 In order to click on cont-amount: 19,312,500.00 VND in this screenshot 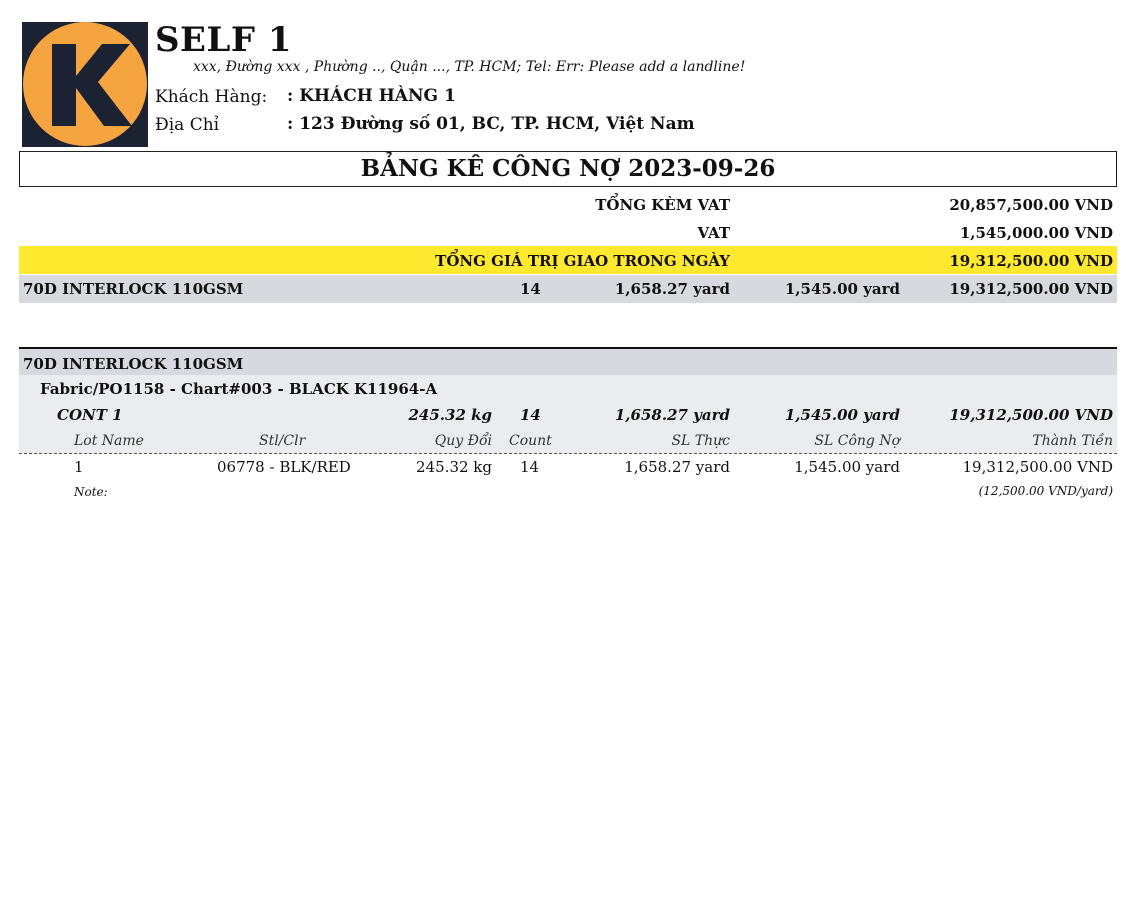, I will do `click(1031, 415)`.